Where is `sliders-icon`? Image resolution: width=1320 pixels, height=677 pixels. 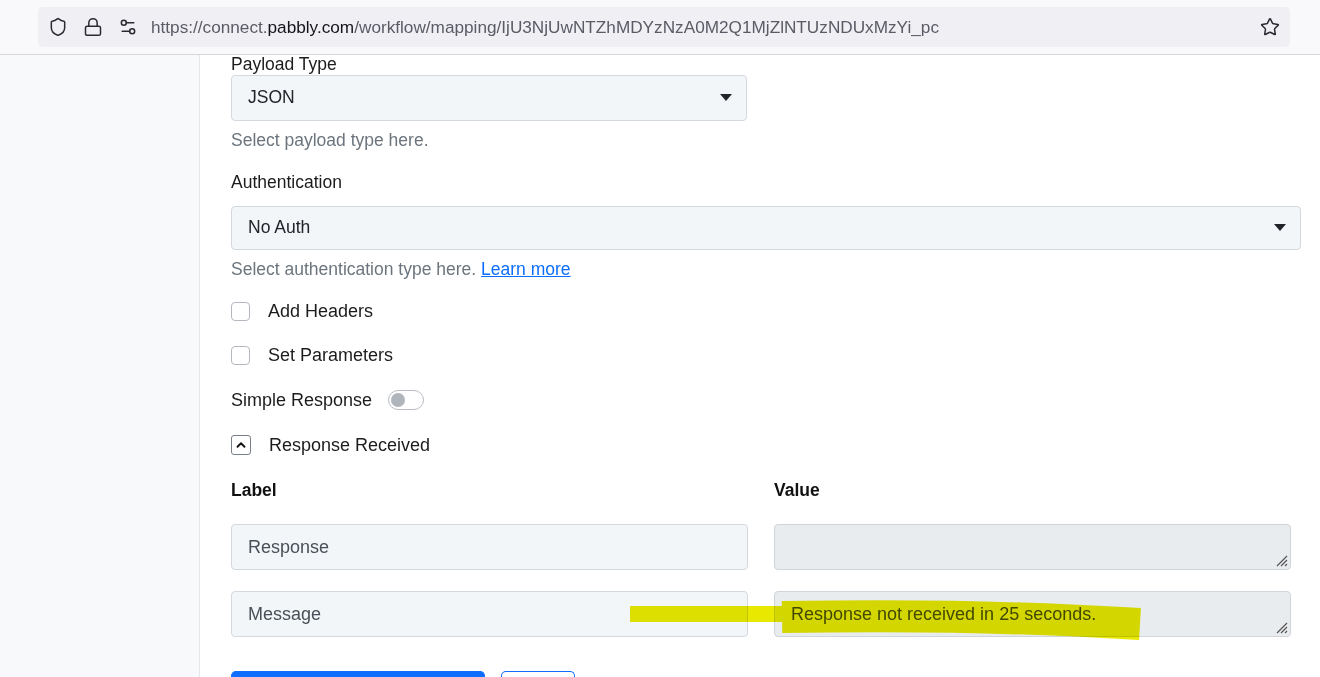
sliders-icon is located at coordinates (128, 27).